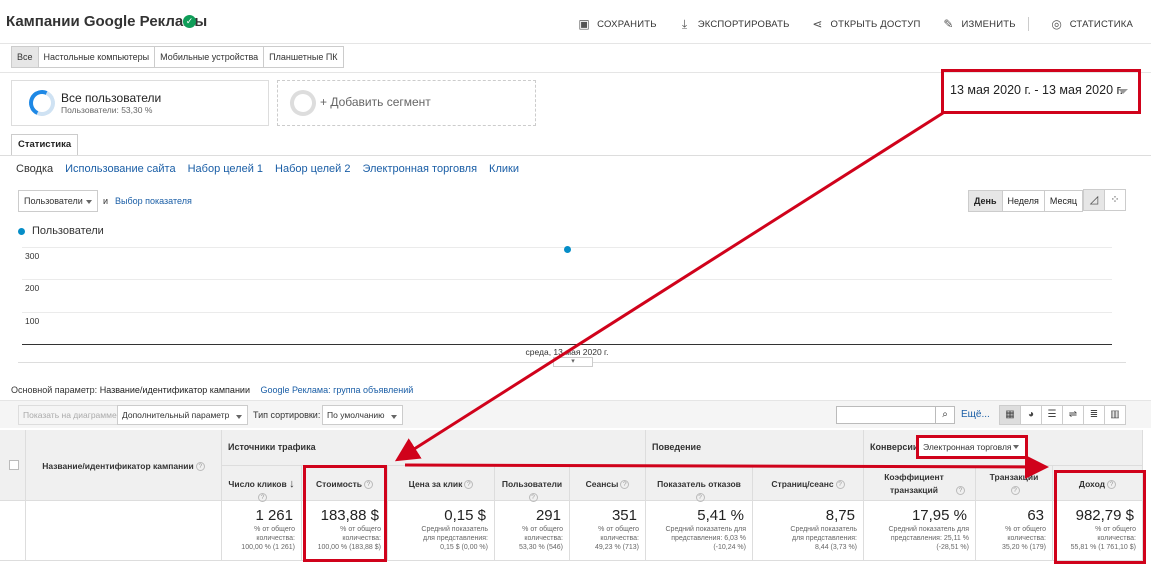 Image resolution: width=1151 pixels, height=568 pixels. What do you see at coordinates (726, 466) in the screenshot?
I see `arrow-to-revenue` at bounding box center [726, 466].